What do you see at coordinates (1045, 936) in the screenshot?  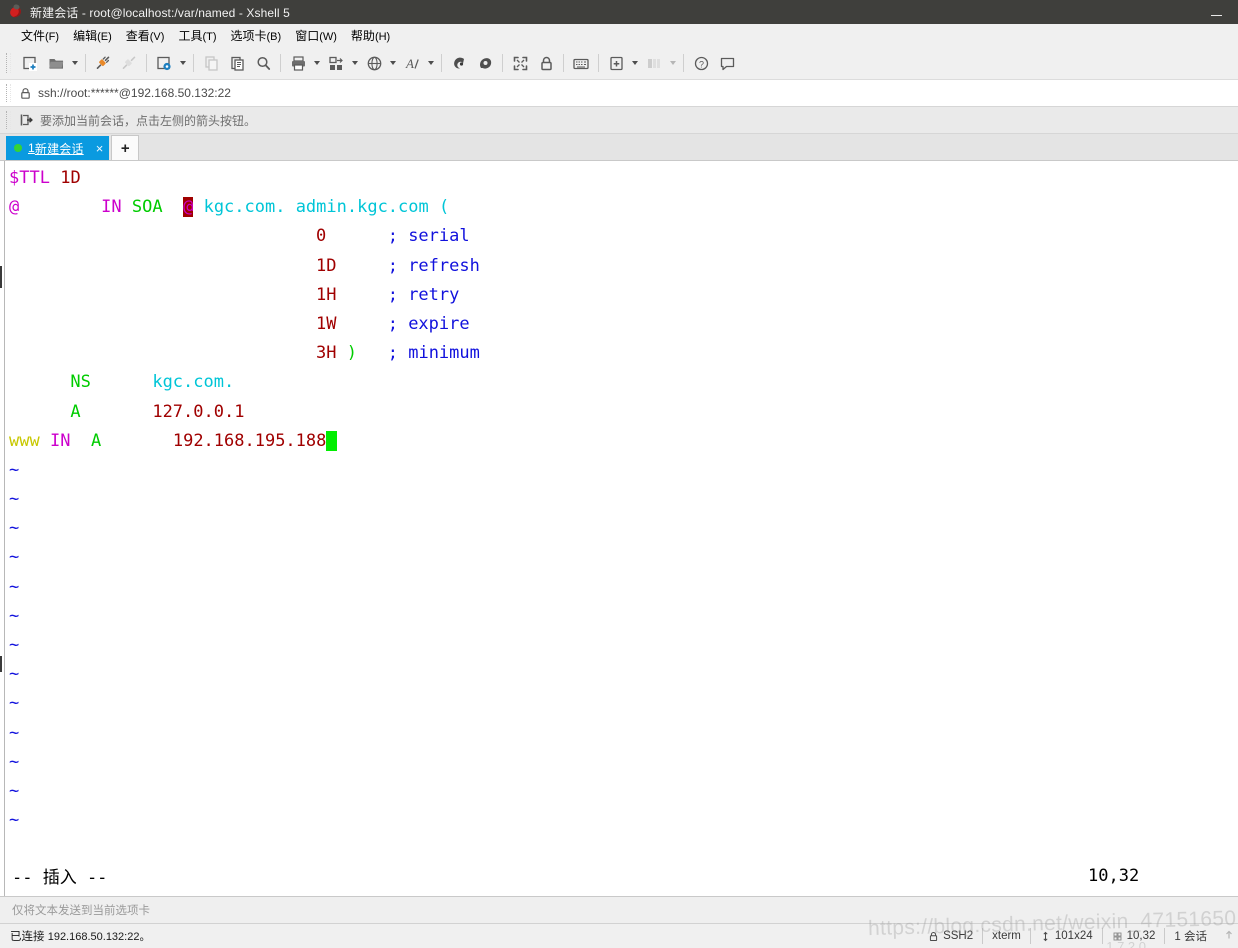 I see `resize-icon` at bounding box center [1045, 936].